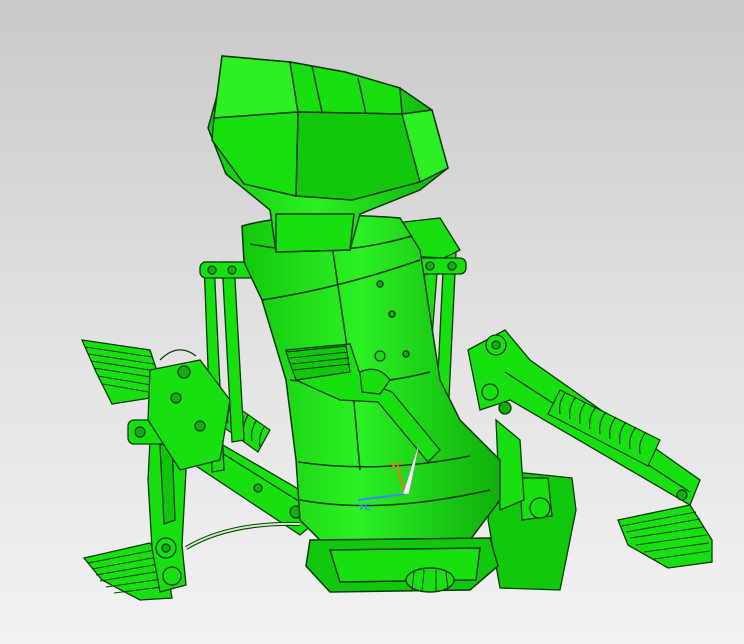  What do you see at coordinates (532, 504) in the screenshot?
I see `right-hip-box` at bounding box center [532, 504].